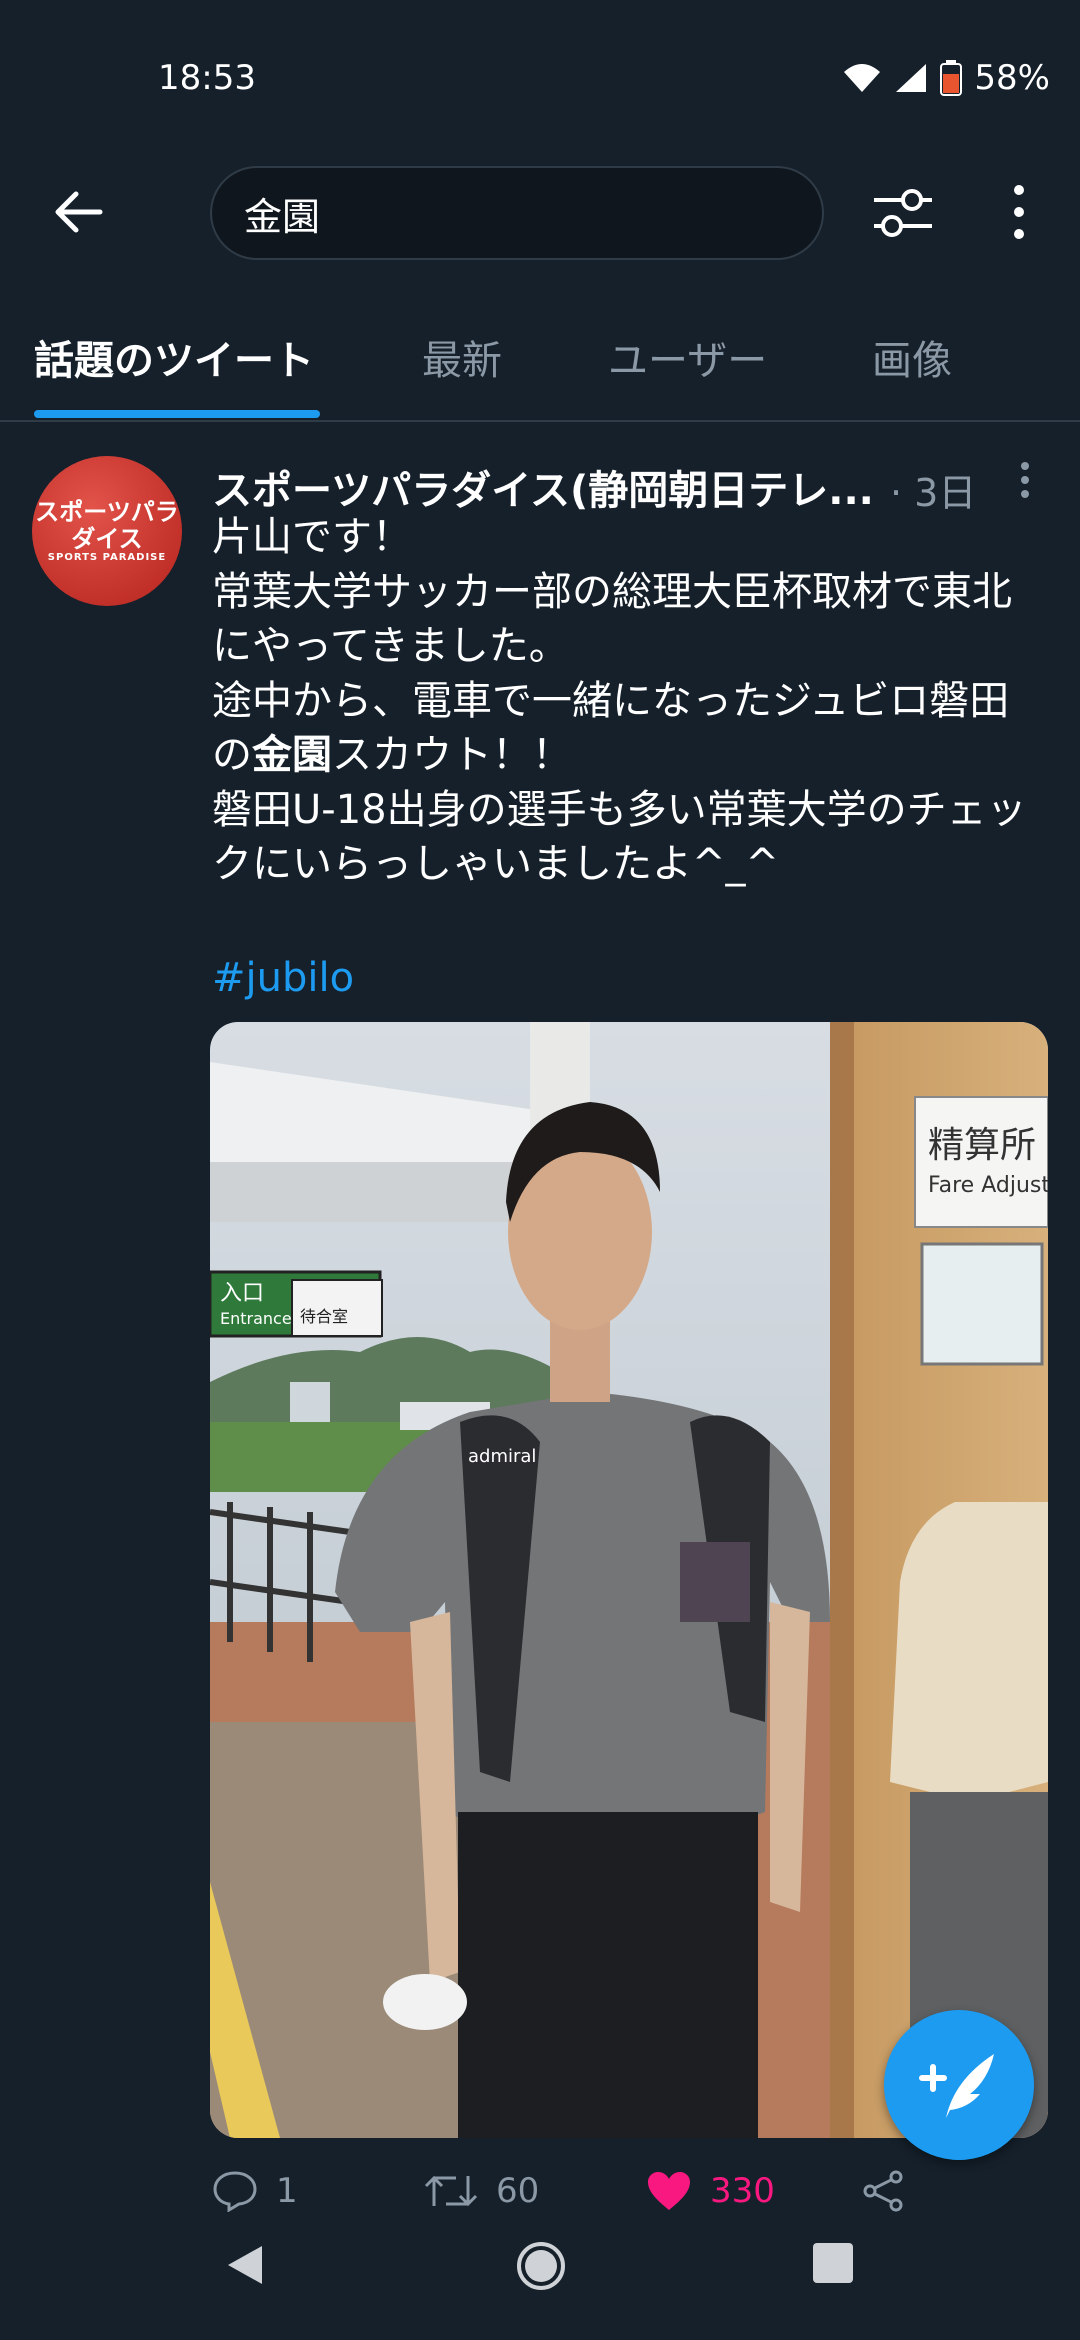  I want to click on tweet-highlight: 金園, so click(292, 755).